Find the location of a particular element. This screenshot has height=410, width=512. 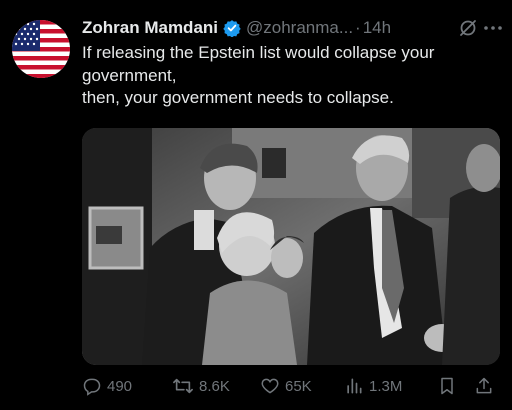

grok-icon is located at coordinates (468, 28).